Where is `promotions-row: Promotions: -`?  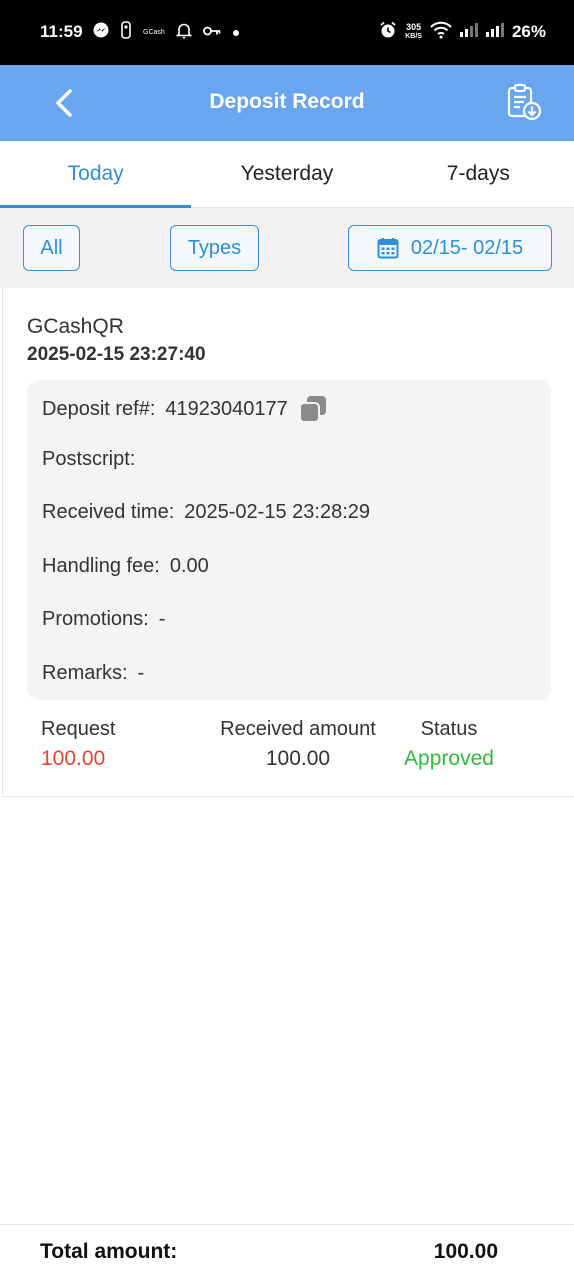
promotions-row: Promotions: - is located at coordinates (103, 619).